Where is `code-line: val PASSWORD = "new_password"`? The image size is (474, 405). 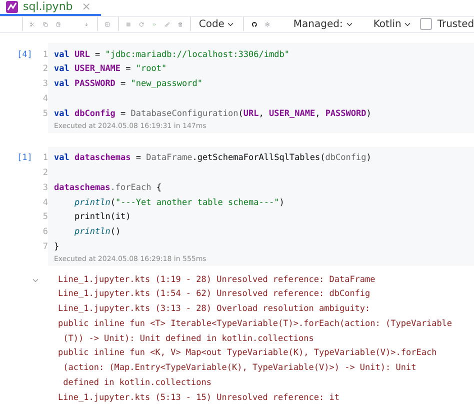 code-line: val PASSWORD = "new_password" is located at coordinates (128, 84).